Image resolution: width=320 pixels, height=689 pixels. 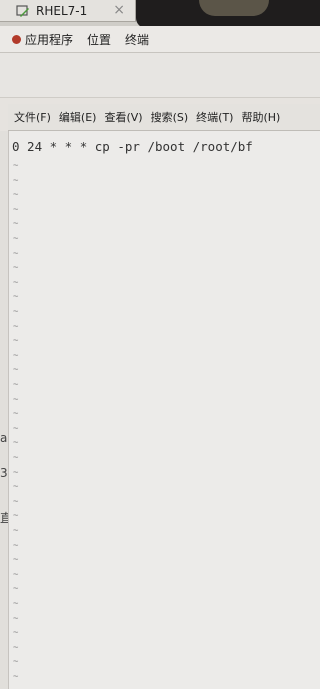 I want to click on window-header-area, so click(x=160, y=75).